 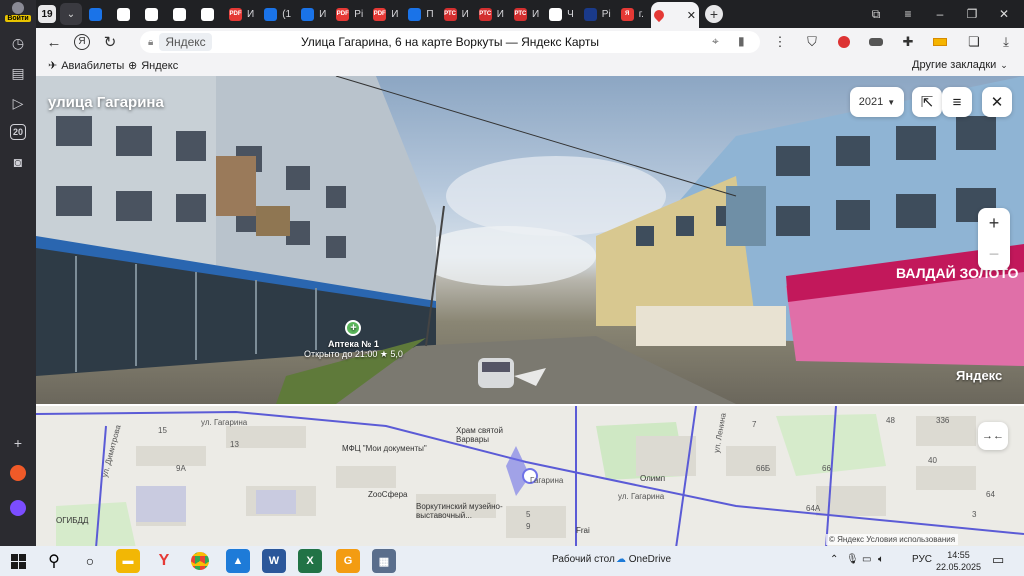 What do you see at coordinates (110, 42) in the screenshot?
I see `reload-button: ↻` at bounding box center [110, 42].